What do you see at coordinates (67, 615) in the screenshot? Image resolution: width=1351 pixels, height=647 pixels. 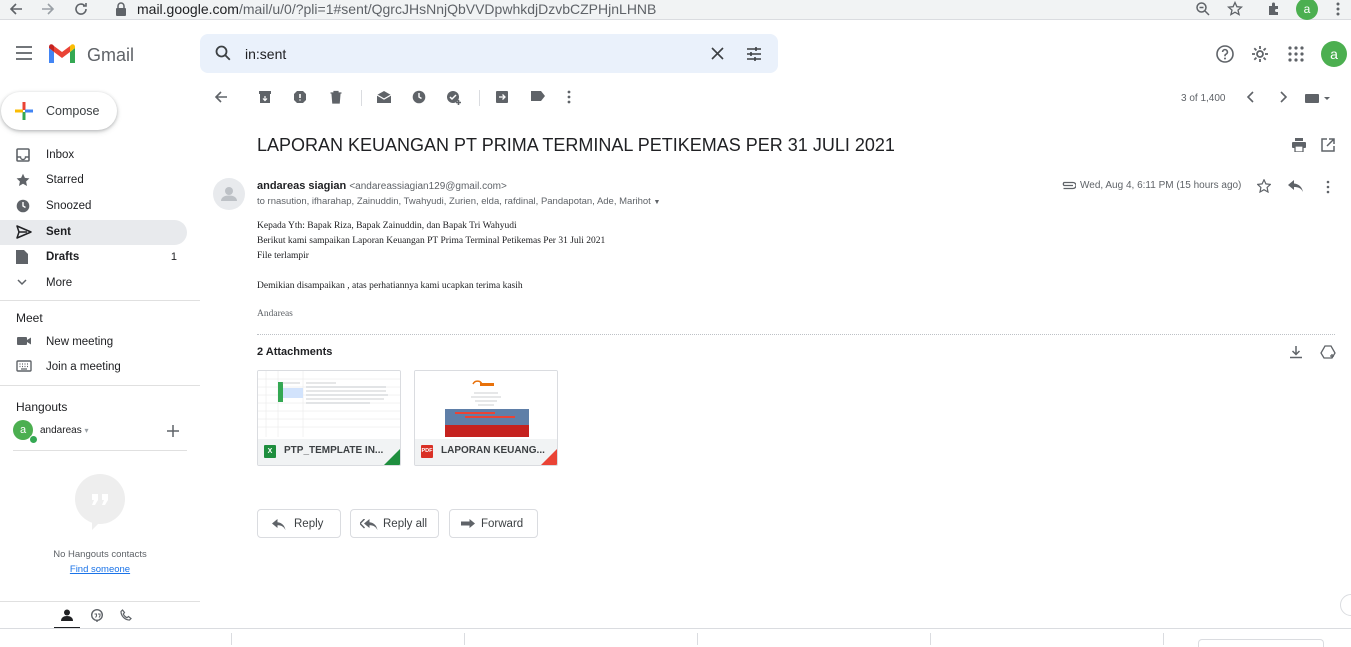 I see `contacts-tab` at bounding box center [67, 615].